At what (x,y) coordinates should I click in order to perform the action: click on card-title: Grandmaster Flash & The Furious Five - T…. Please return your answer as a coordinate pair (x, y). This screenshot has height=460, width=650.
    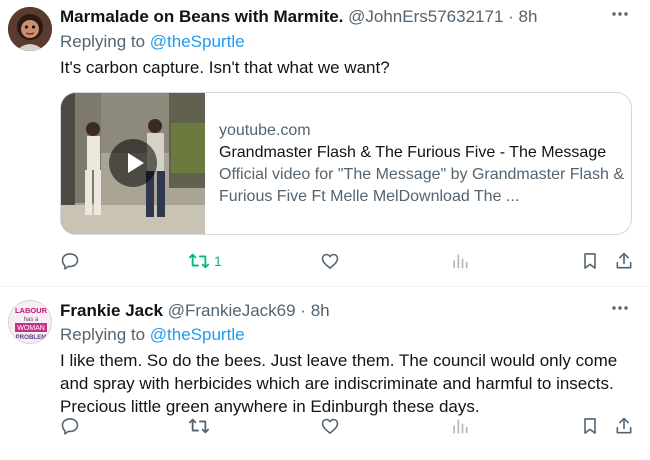
    Looking at the image, I should click on (413, 152).